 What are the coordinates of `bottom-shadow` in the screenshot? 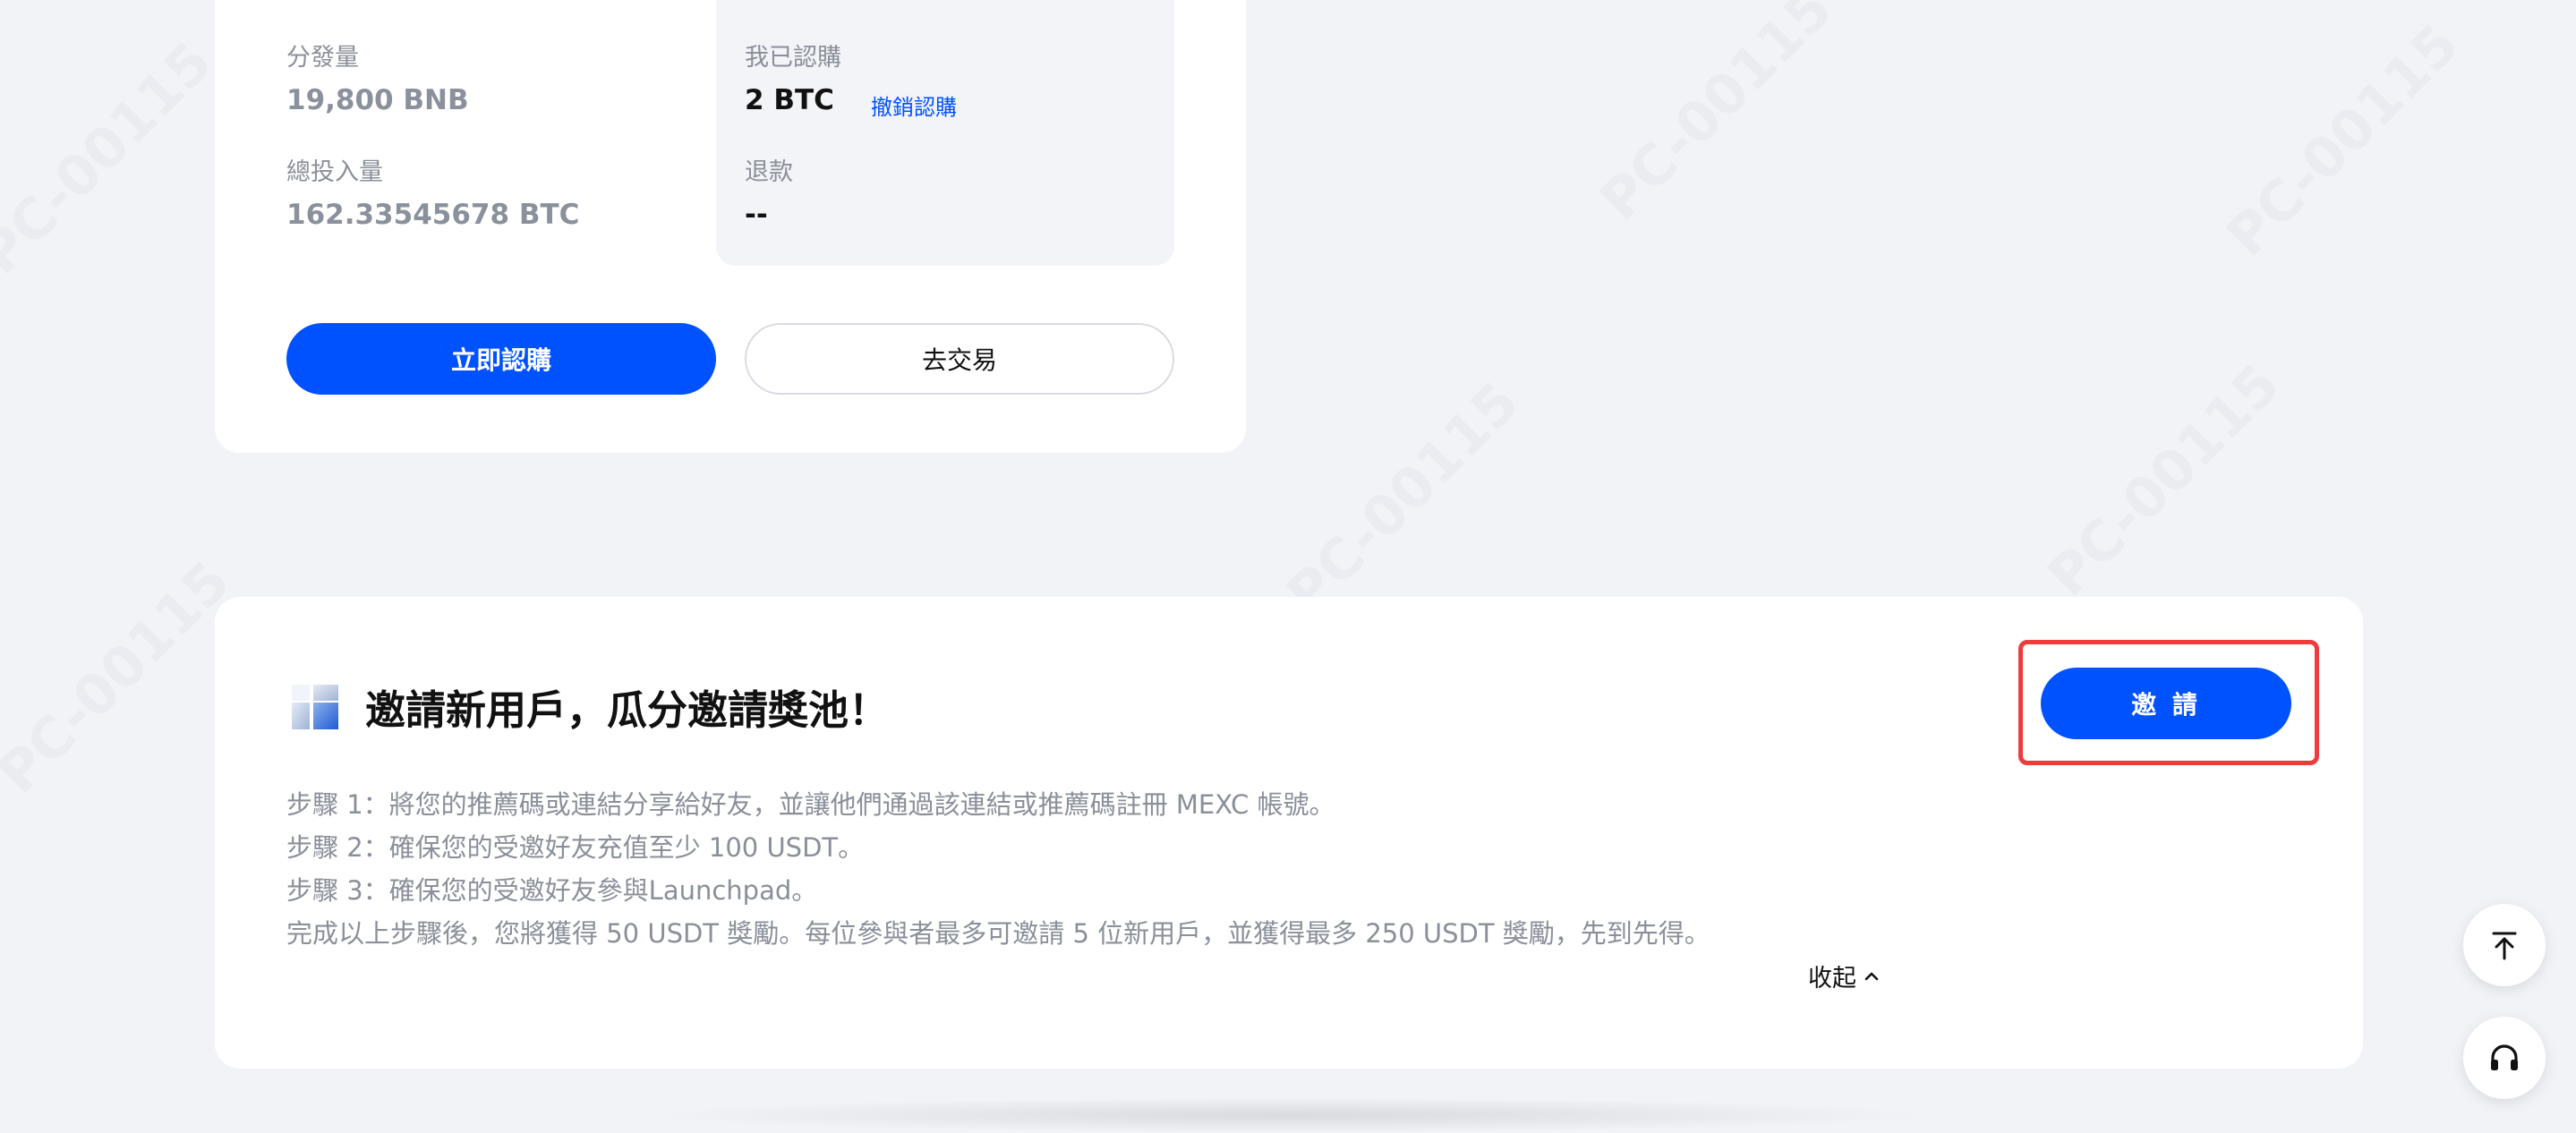 It's located at (1288, 1115).